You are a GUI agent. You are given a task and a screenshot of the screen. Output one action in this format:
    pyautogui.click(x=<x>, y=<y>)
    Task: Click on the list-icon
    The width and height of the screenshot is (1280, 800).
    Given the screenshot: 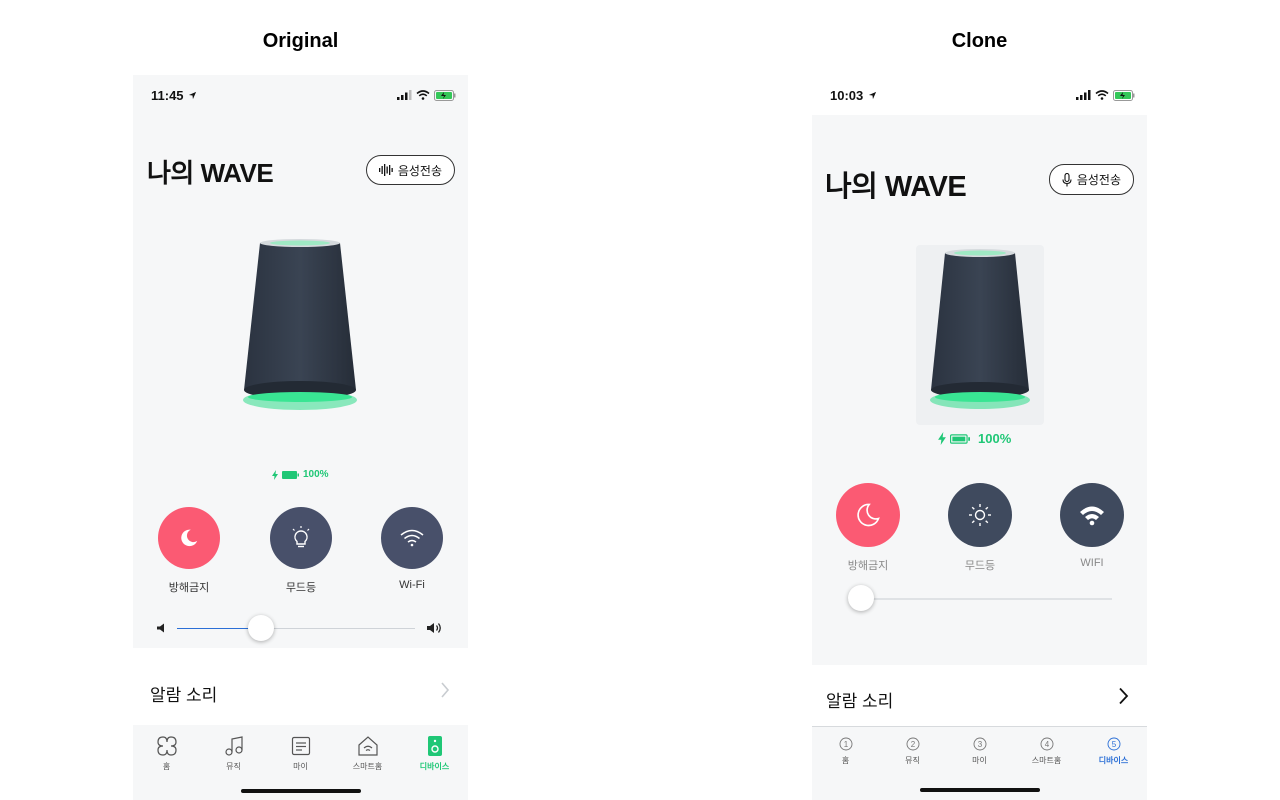 What is the action you would take?
    pyautogui.click(x=300, y=746)
    